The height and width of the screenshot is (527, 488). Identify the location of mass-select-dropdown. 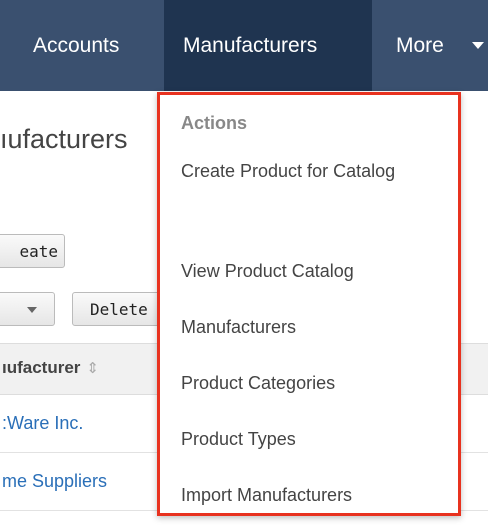
(27, 309).